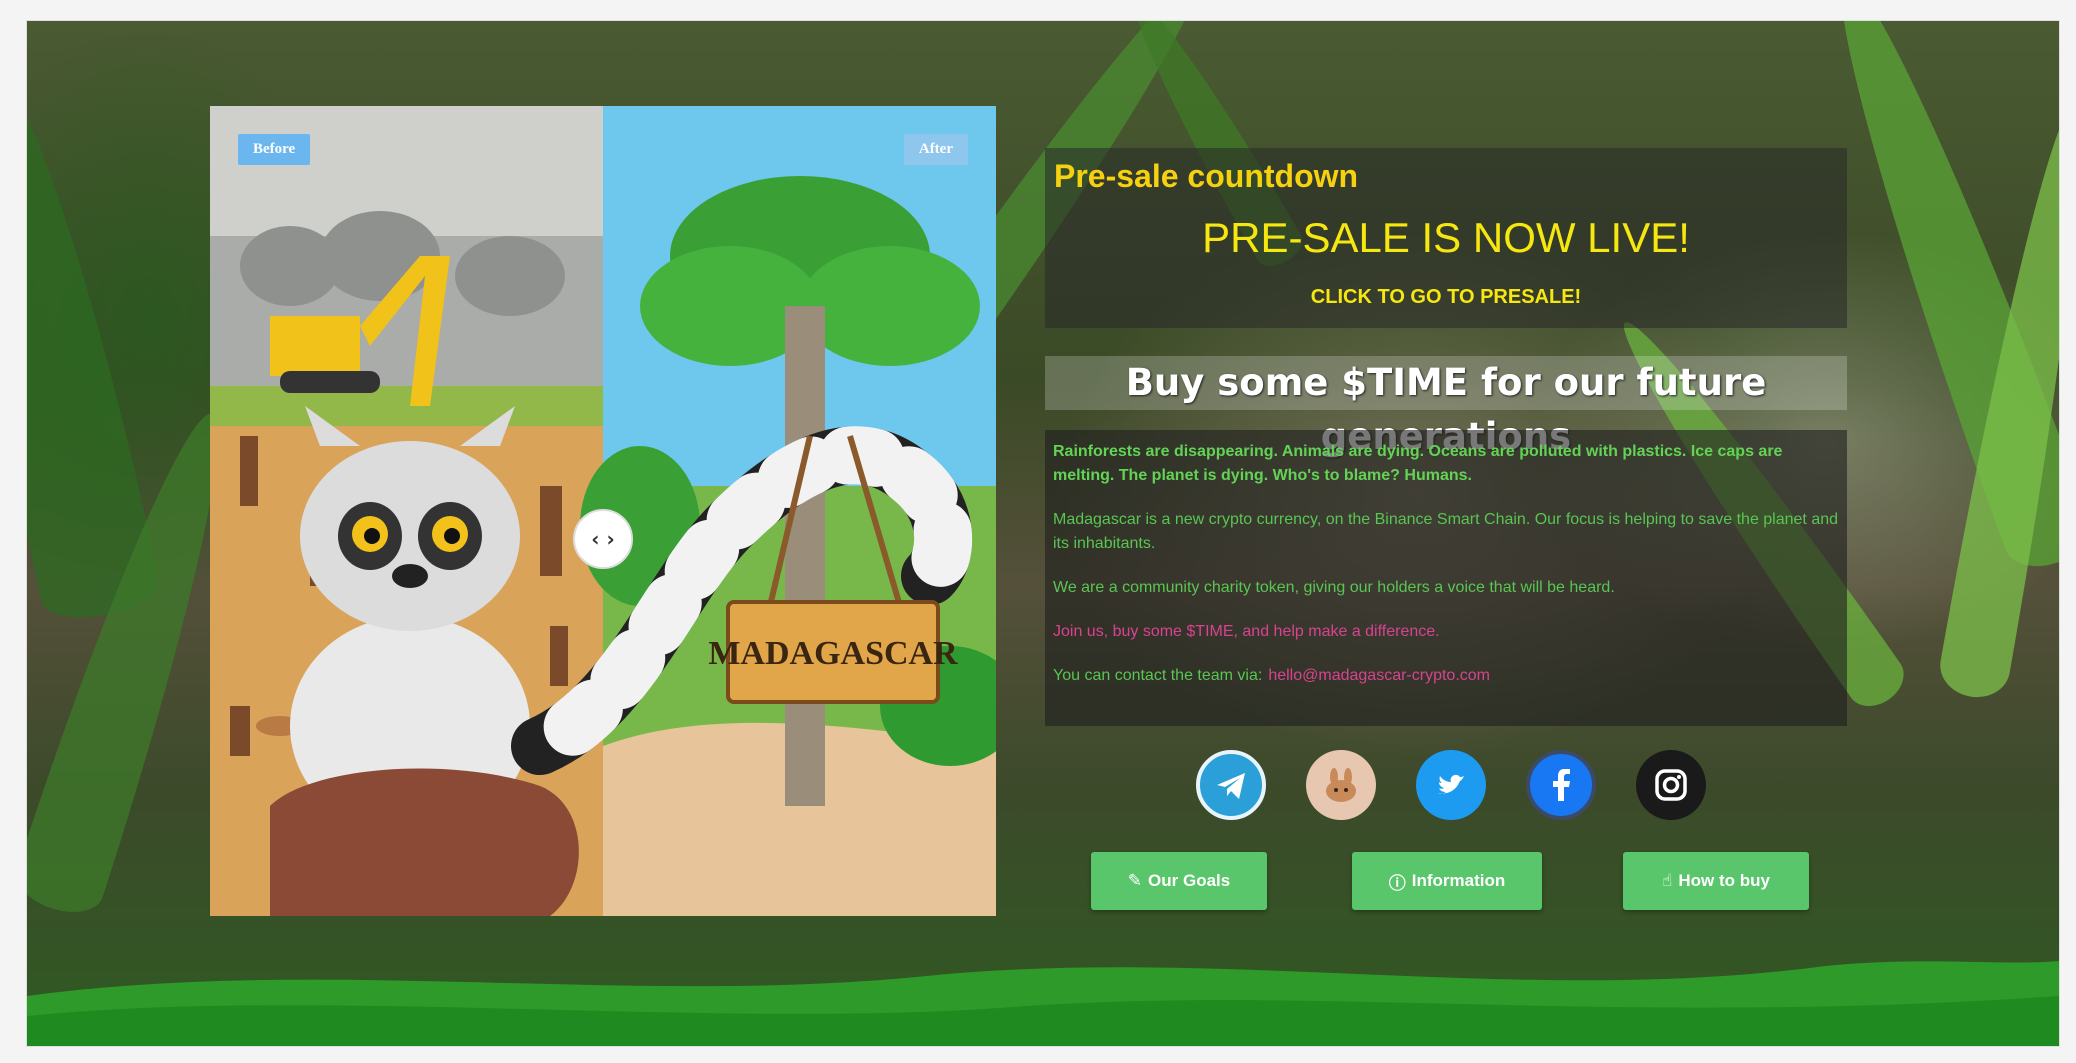 The width and height of the screenshot is (2076, 1063). I want to click on presale-link: CLICK TO GO TO PRESALE!, so click(1446, 297).